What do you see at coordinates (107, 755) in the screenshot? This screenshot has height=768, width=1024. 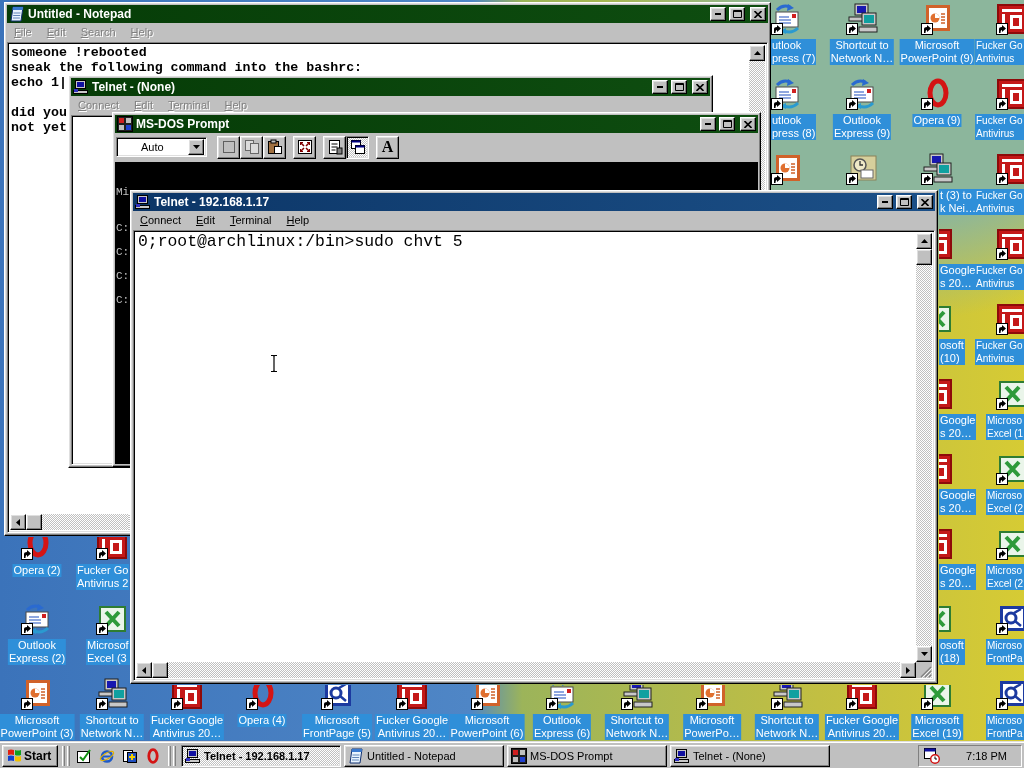 I see `orbit-icon` at bounding box center [107, 755].